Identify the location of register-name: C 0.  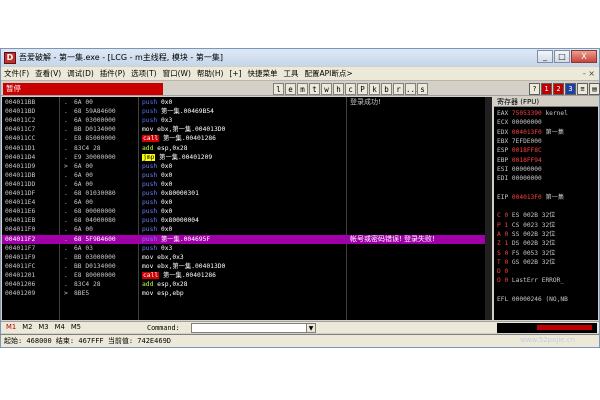
(503, 216).